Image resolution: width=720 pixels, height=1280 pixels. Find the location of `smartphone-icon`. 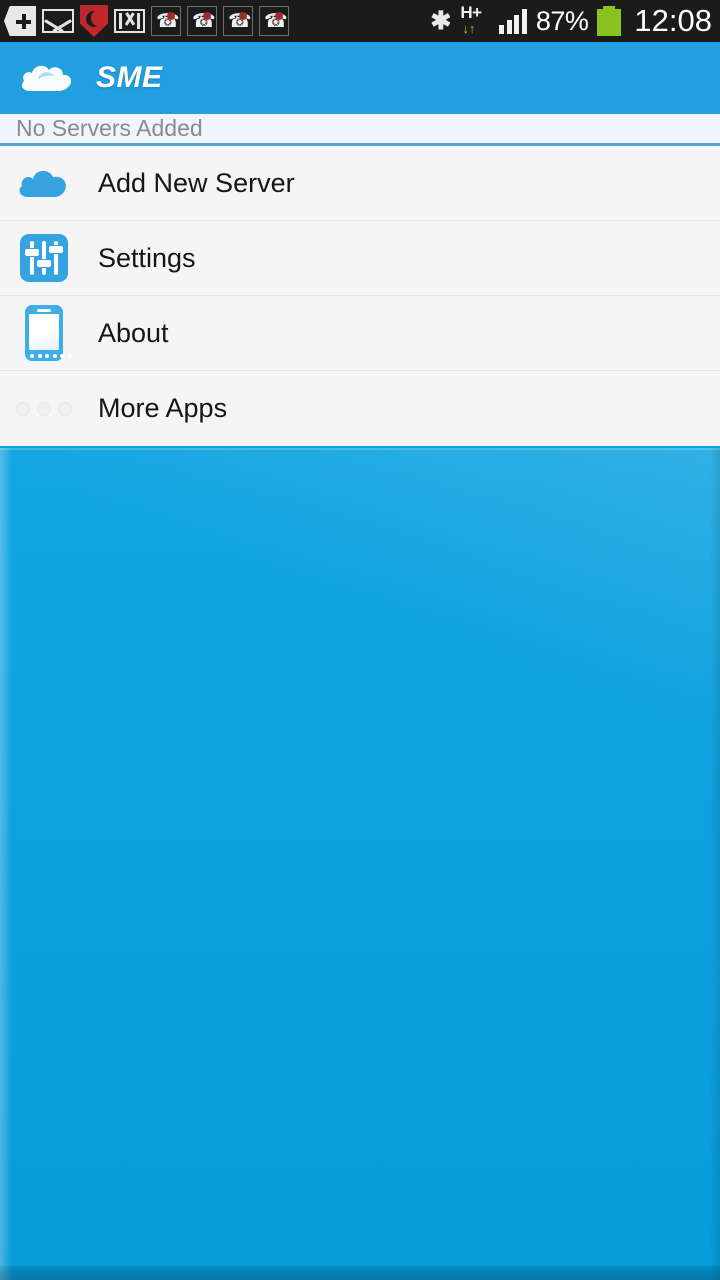

smartphone-icon is located at coordinates (44, 333).